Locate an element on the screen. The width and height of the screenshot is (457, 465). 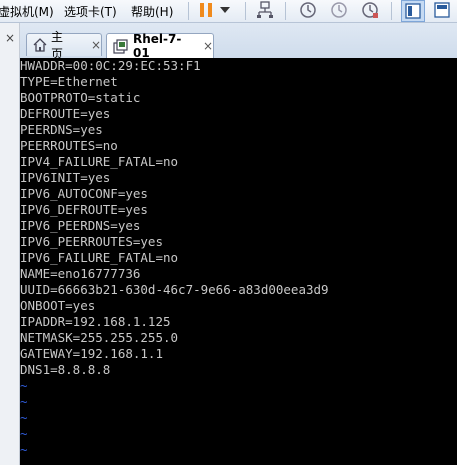
tab-home: 主页 × is located at coordinates (64, 45).